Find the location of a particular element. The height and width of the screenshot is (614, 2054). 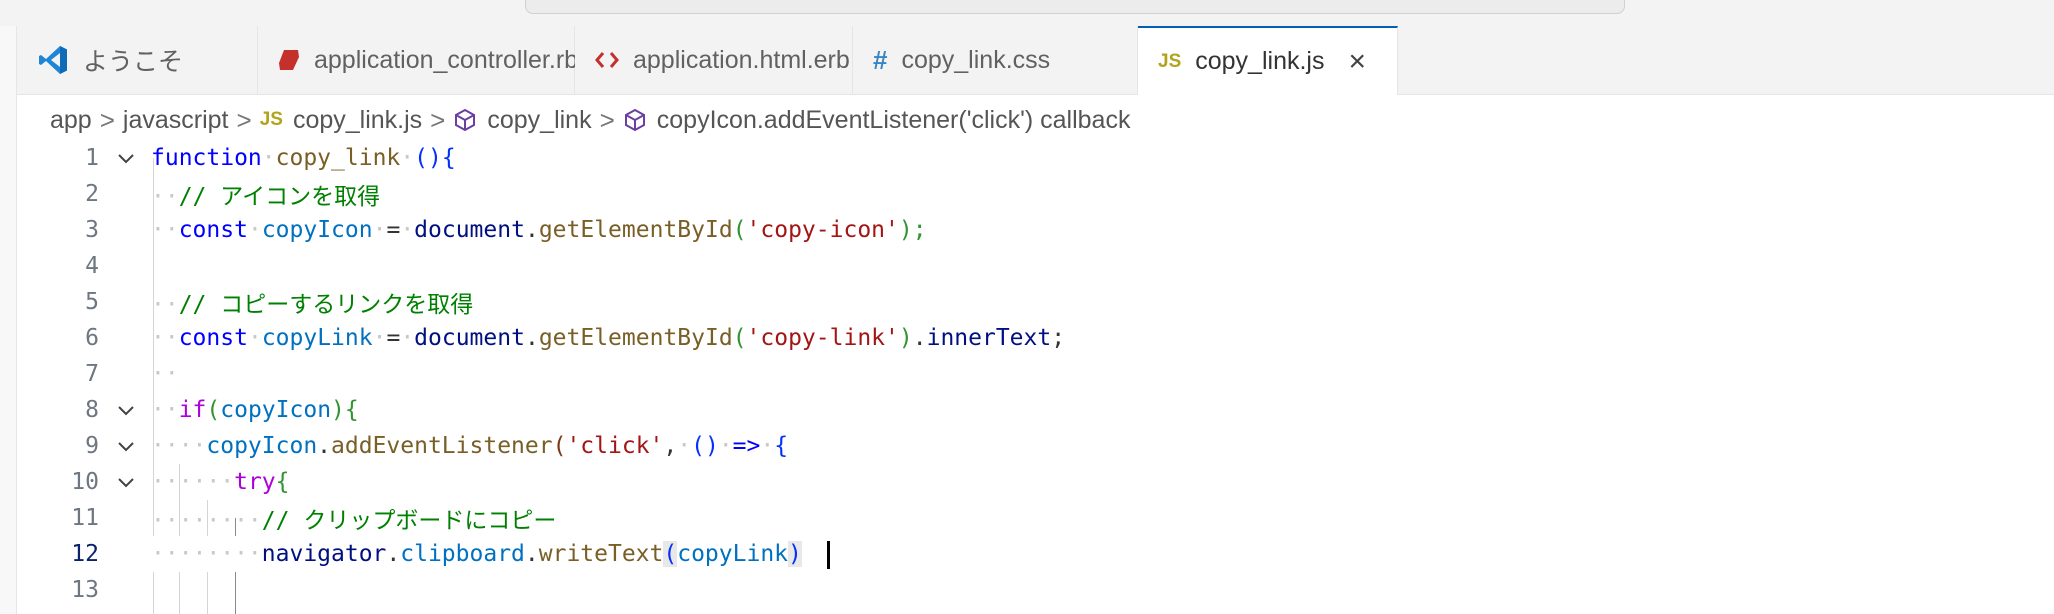

tab-copy-link-js: JS copy_link.js × is located at coordinates (1268, 60).